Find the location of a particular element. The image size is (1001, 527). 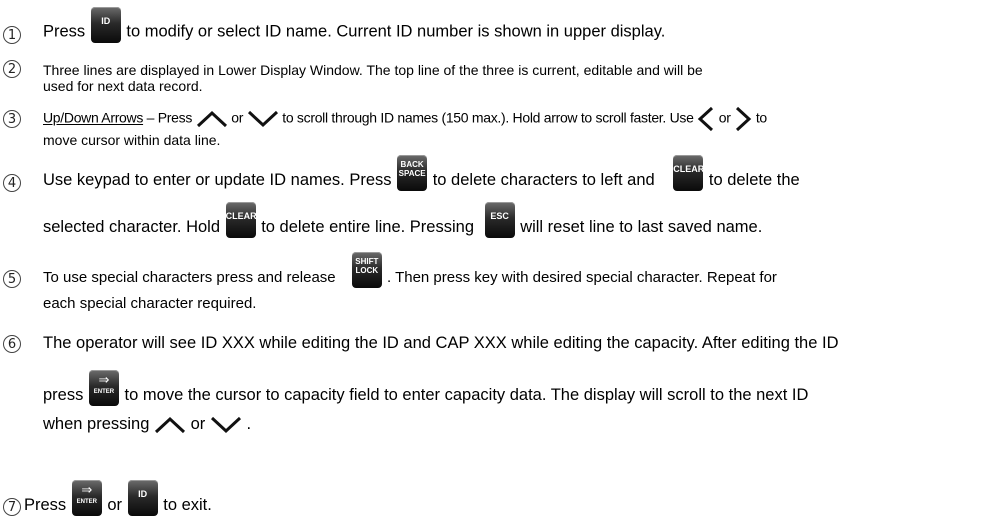

esc-key-icon: ESC is located at coordinates (499, 219).